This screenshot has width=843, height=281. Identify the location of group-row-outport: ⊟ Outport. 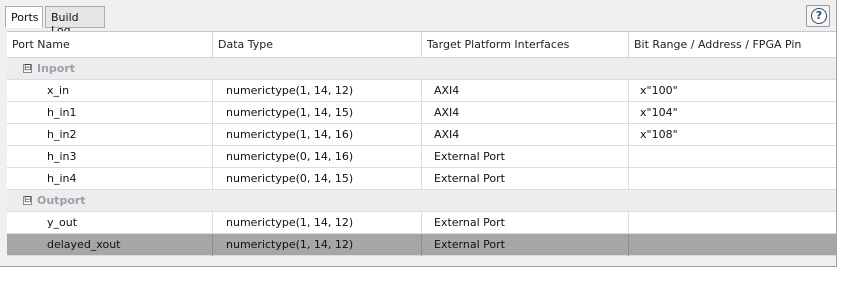
(421, 201).